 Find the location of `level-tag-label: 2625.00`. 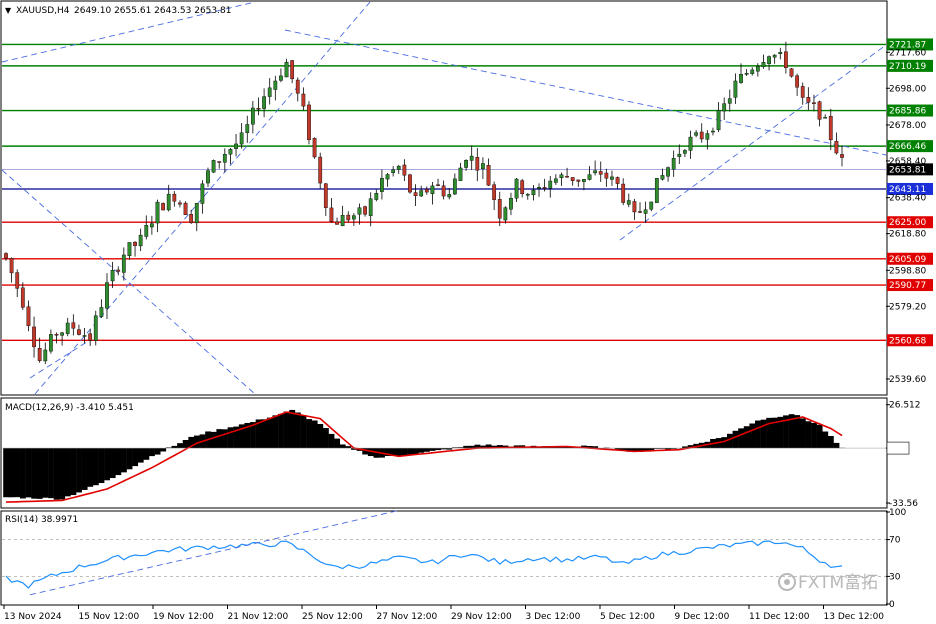

level-tag-label: 2625.00 is located at coordinates (907, 223).